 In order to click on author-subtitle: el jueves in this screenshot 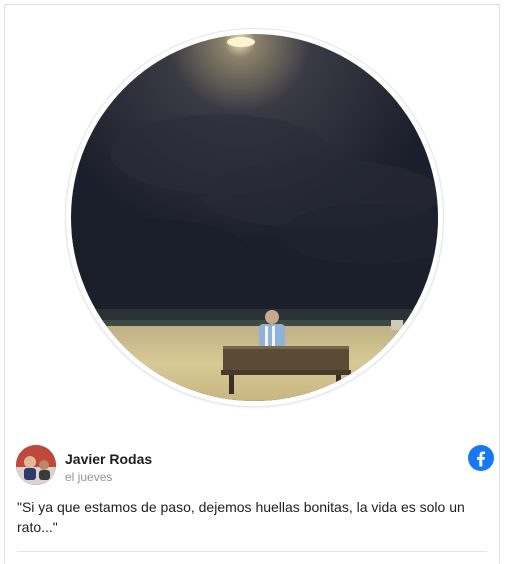, I will do `click(89, 477)`.